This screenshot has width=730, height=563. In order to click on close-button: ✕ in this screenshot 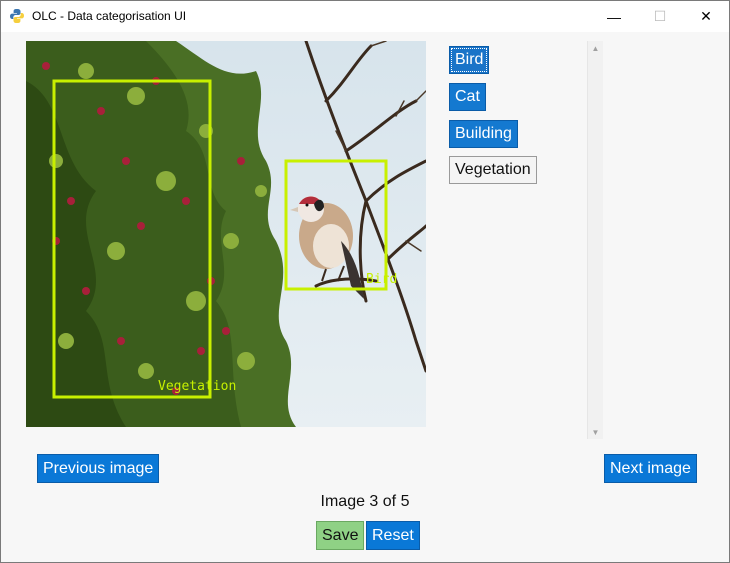, I will do `click(706, 16)`.